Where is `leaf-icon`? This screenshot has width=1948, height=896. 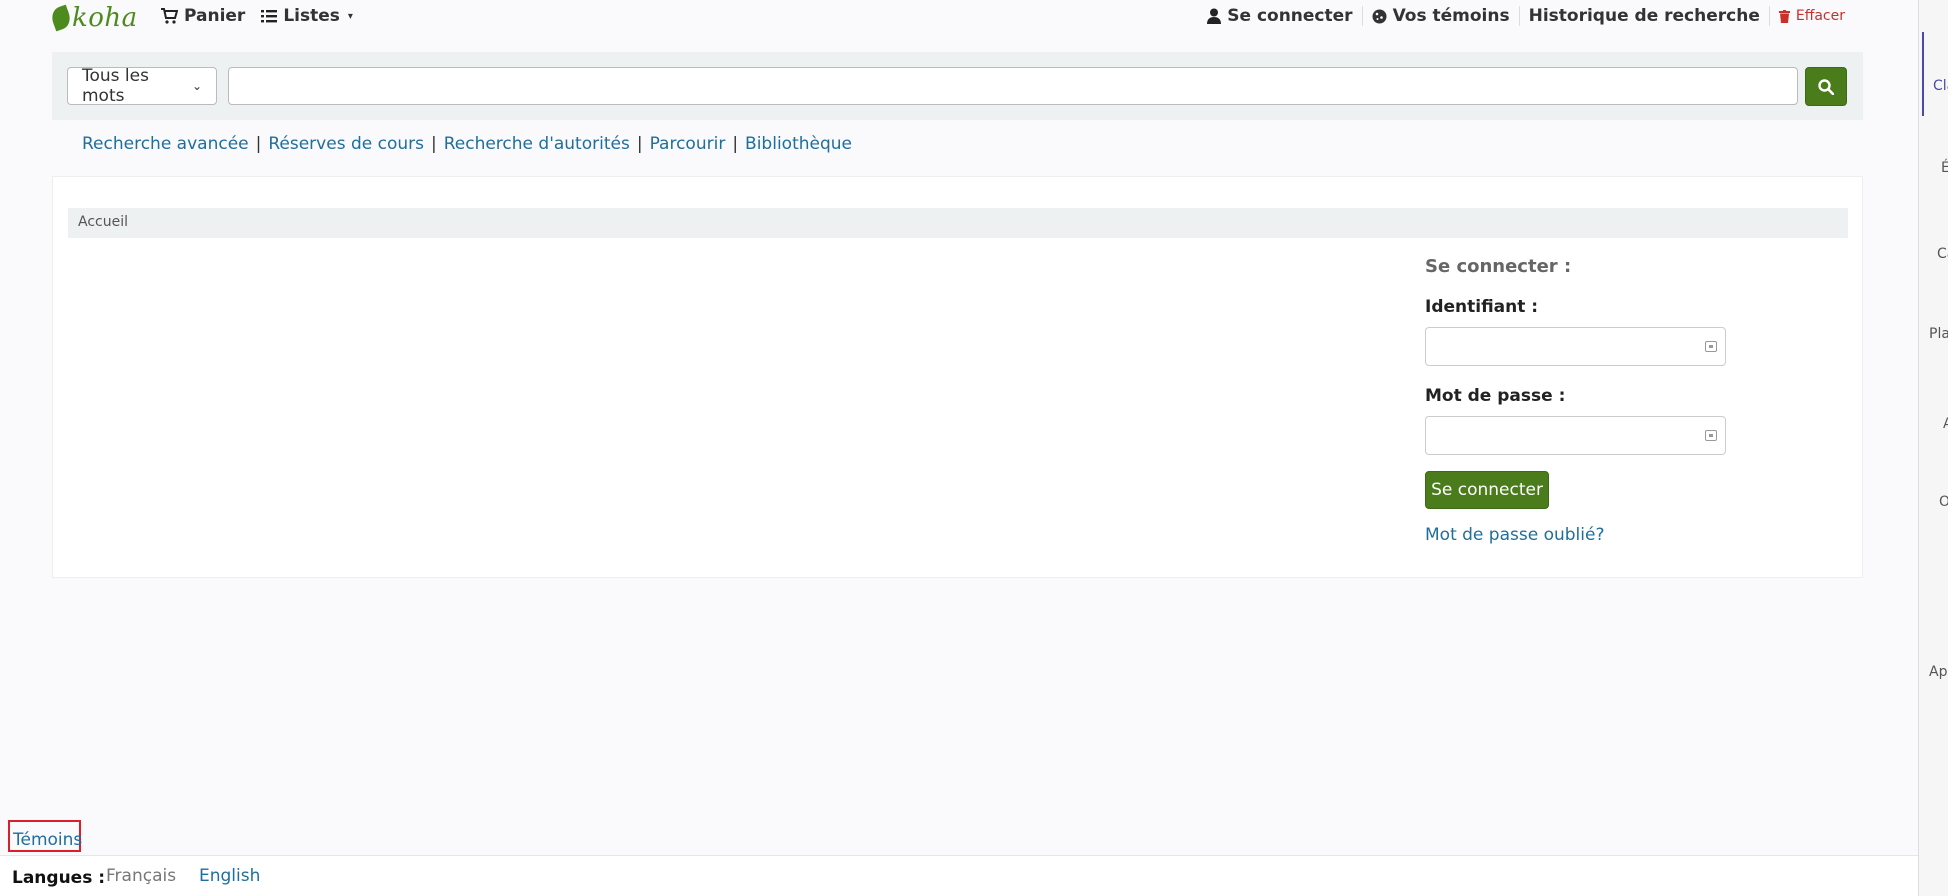 leaf-icon is located at coordinates (61, 18).